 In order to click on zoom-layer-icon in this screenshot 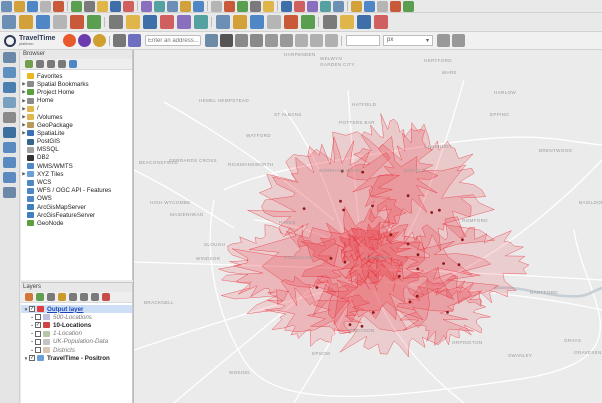, I will do `click(159, 6)`.